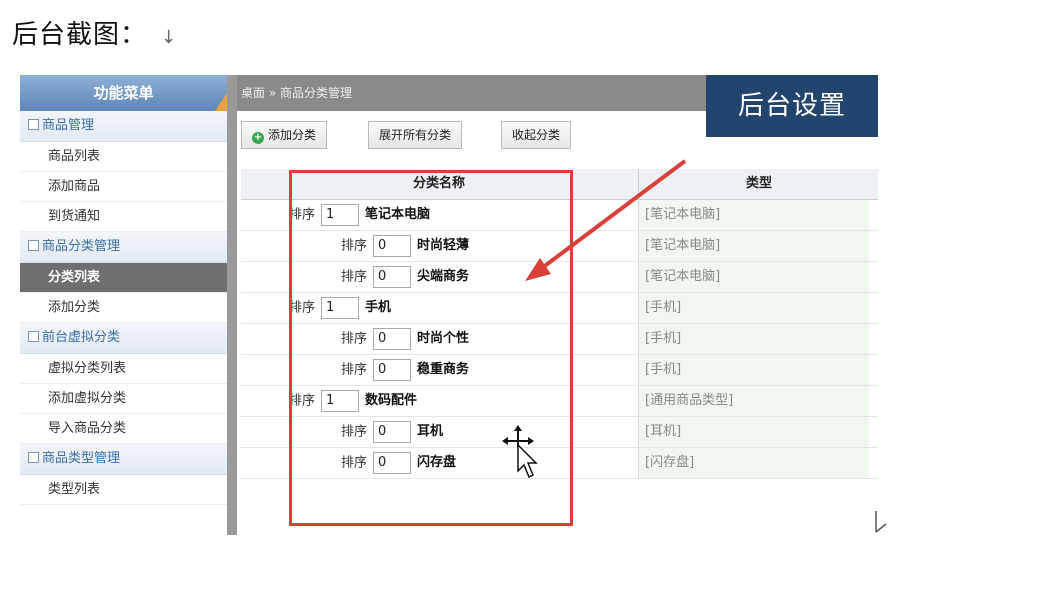 Image resolution: width=1042 pixels, height=602 pixels. I want to click on annotation-arrow-icon, so click(606, 220).